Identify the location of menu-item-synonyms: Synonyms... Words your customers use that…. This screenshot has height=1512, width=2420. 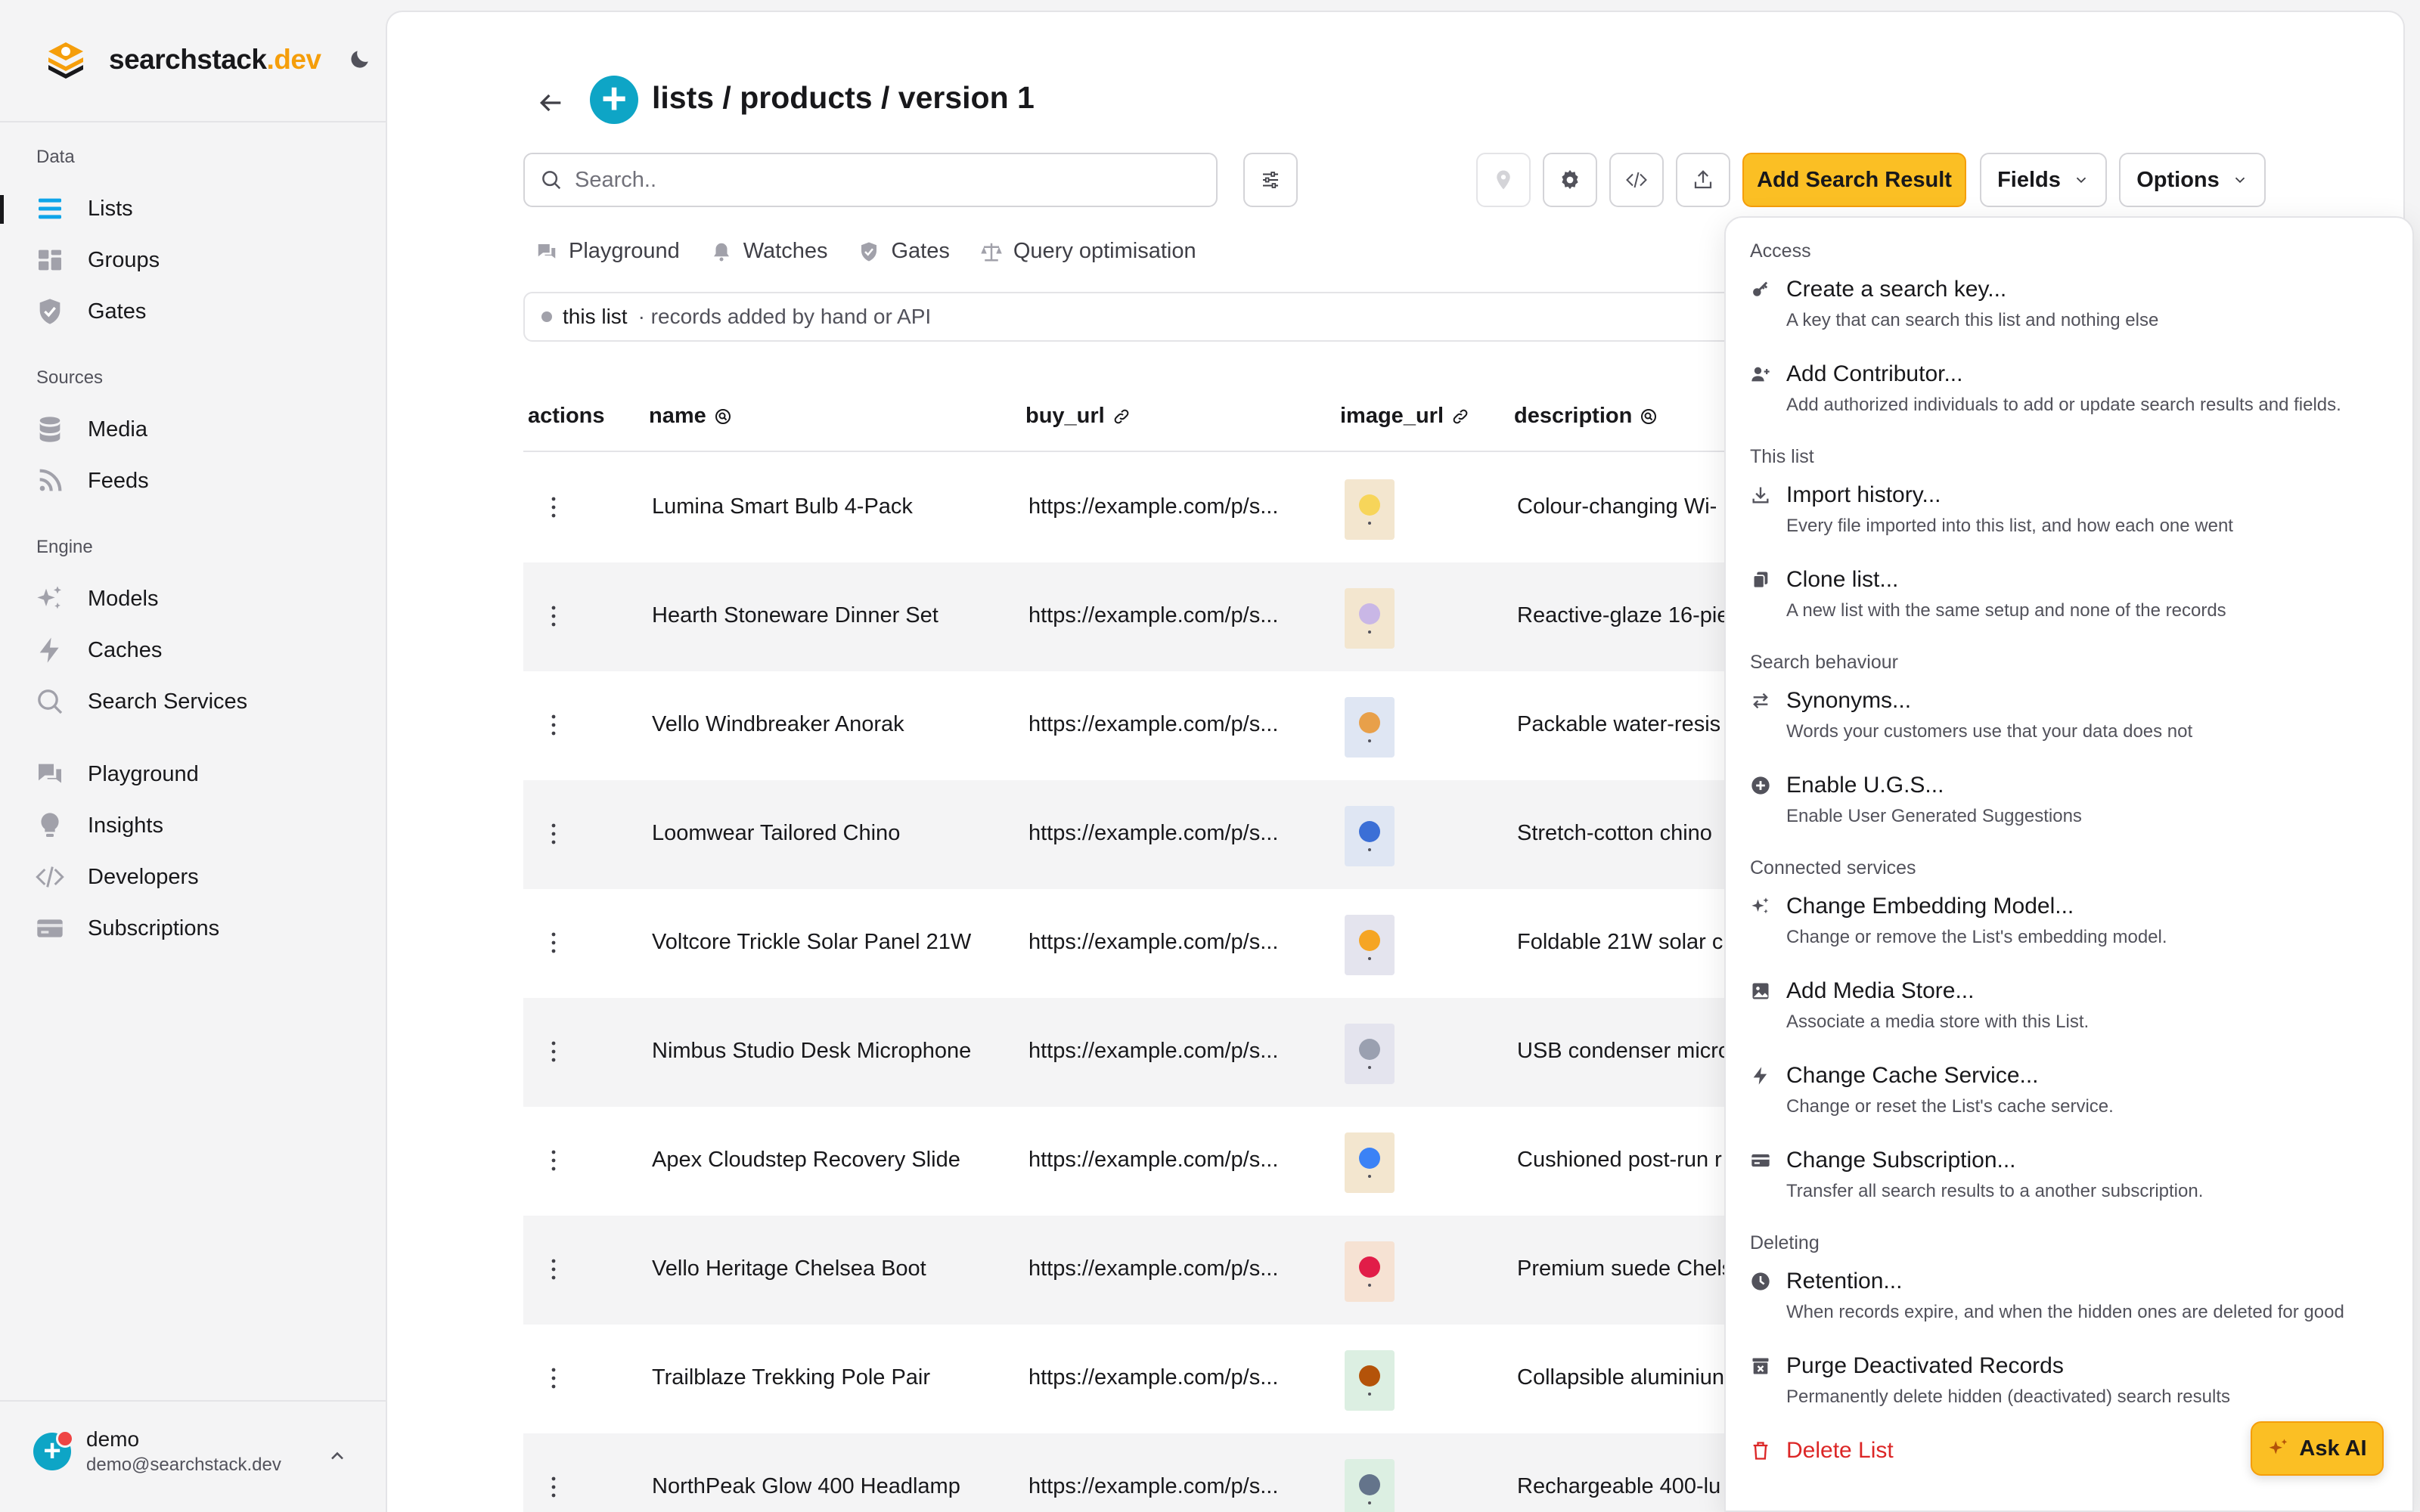
(2075, 715).